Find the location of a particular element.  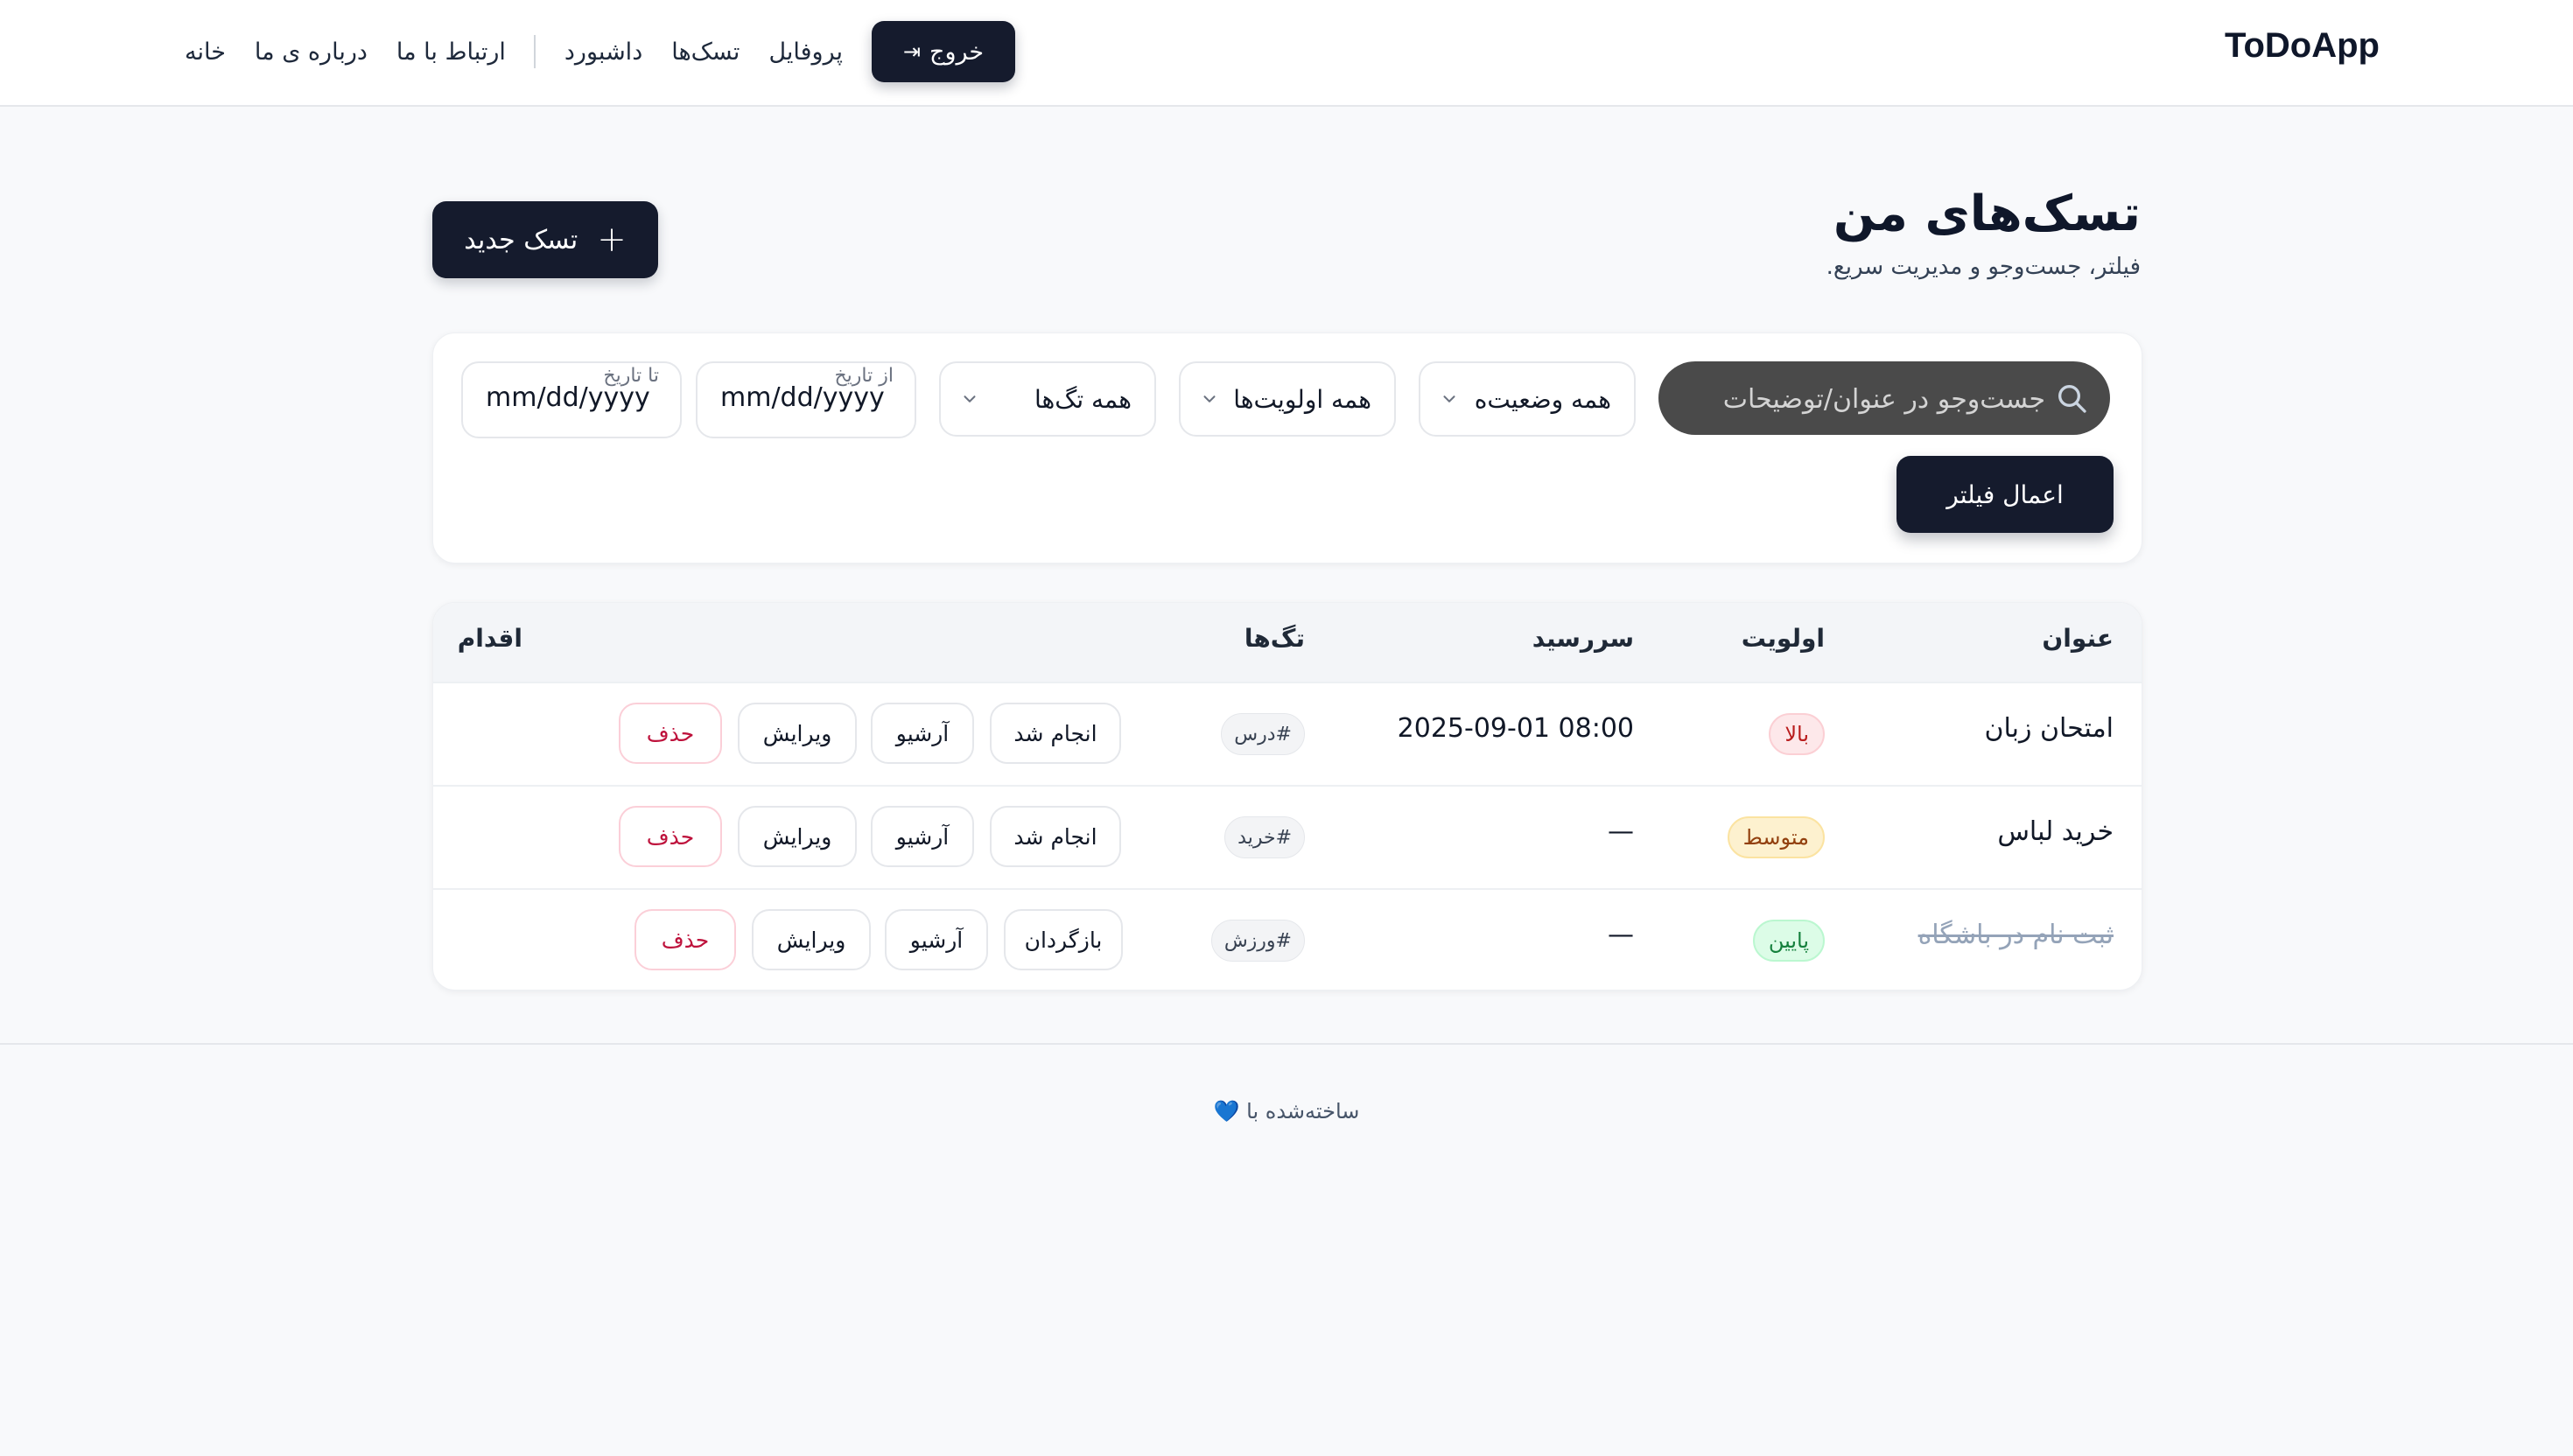

to-date-field: تا تاریخ mm/dd/yyyy is located at coordinates (571, 399).